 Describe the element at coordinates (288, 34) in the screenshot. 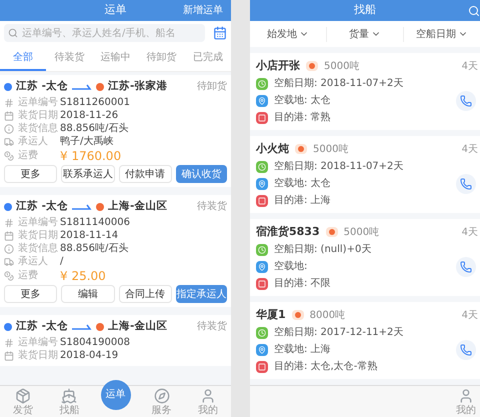

I see `filter-dropdown: 始发地` at that location.